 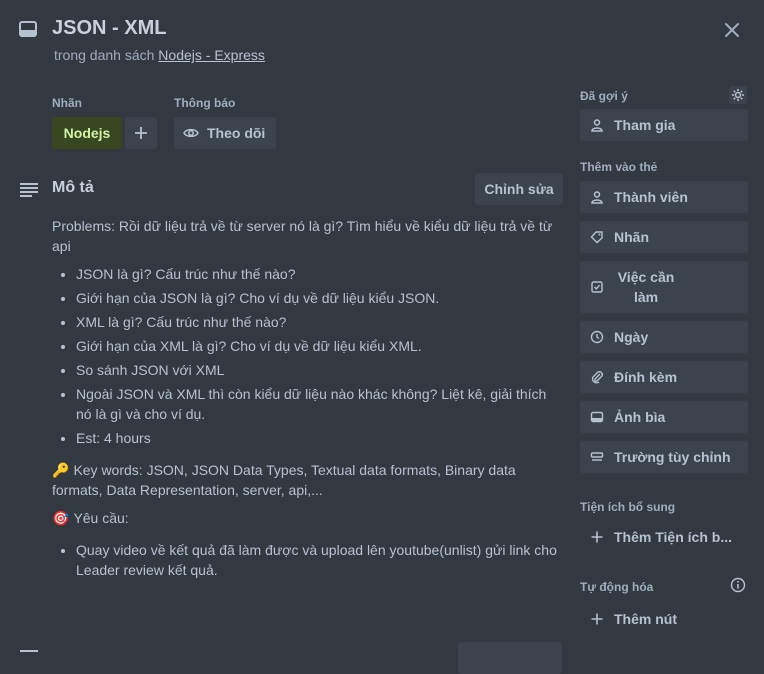 What do you see at coordinates (597, 337) in the screenshot?
I see `clock-icon` at bounding box center [597, 337].